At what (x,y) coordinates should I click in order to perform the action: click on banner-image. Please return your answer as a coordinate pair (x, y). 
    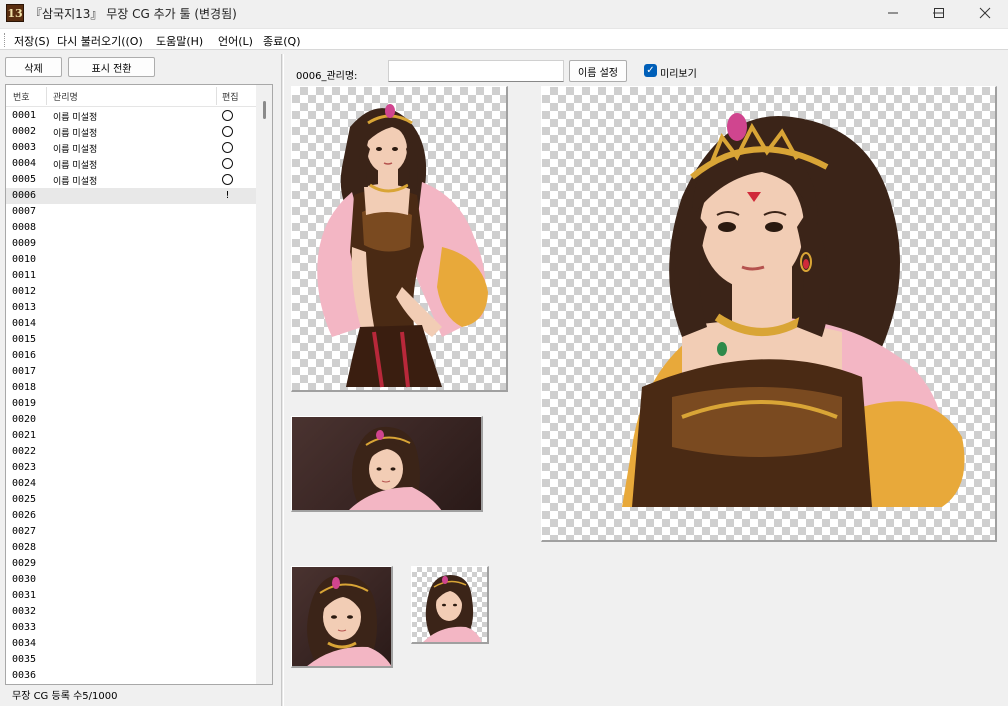
    Looking at the image, I should click on (387, 464).